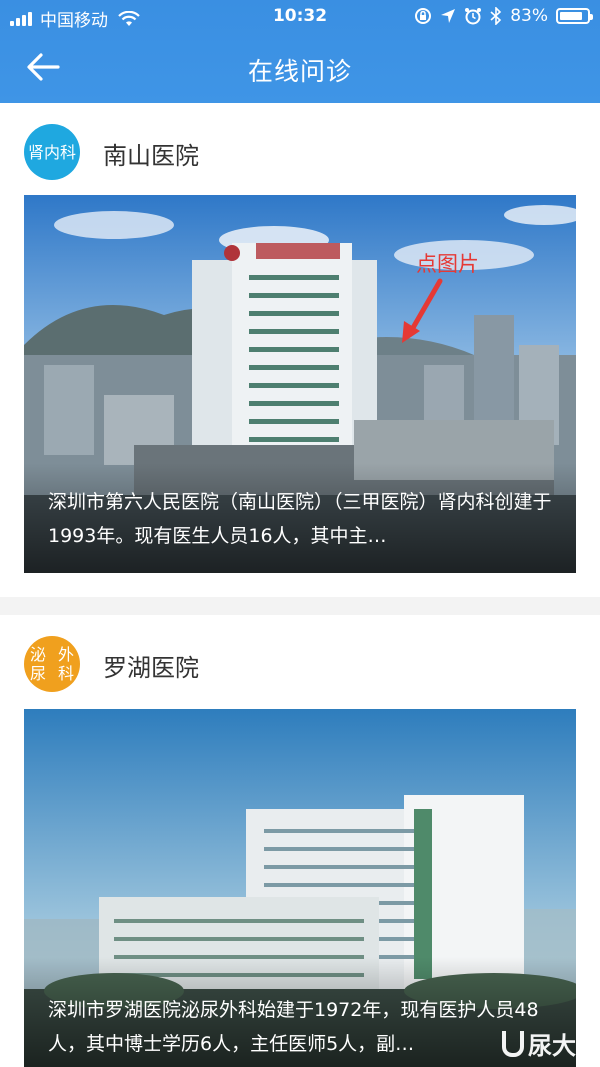  What do you see at coordinates (422, 310) in the screenshot?
I see `hint-arrow-icon` at bounding box center [422, 310].